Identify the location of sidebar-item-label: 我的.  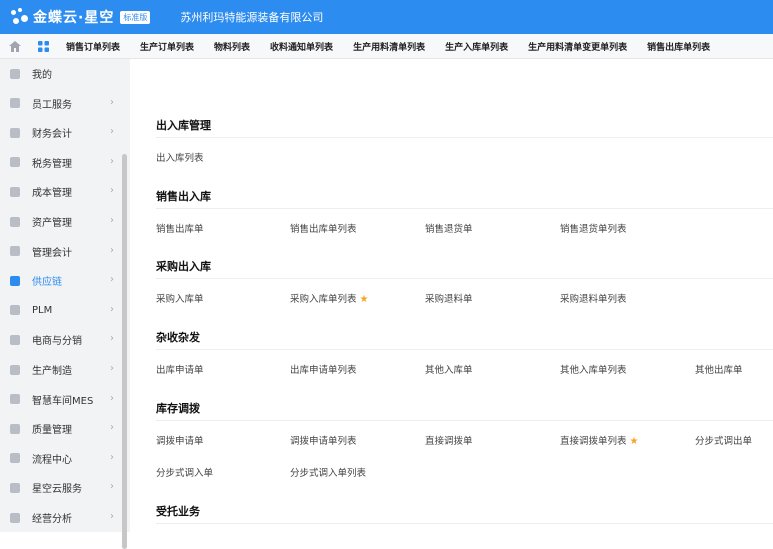
(42, 75).